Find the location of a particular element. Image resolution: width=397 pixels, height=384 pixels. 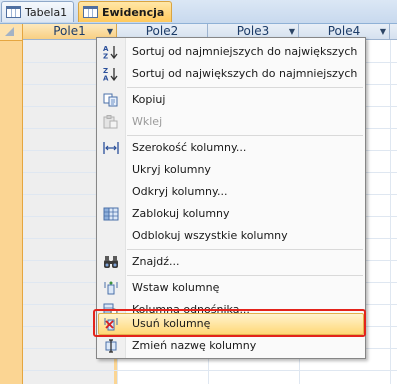

freeze-columns-icon is located at coordinates (111, 214).